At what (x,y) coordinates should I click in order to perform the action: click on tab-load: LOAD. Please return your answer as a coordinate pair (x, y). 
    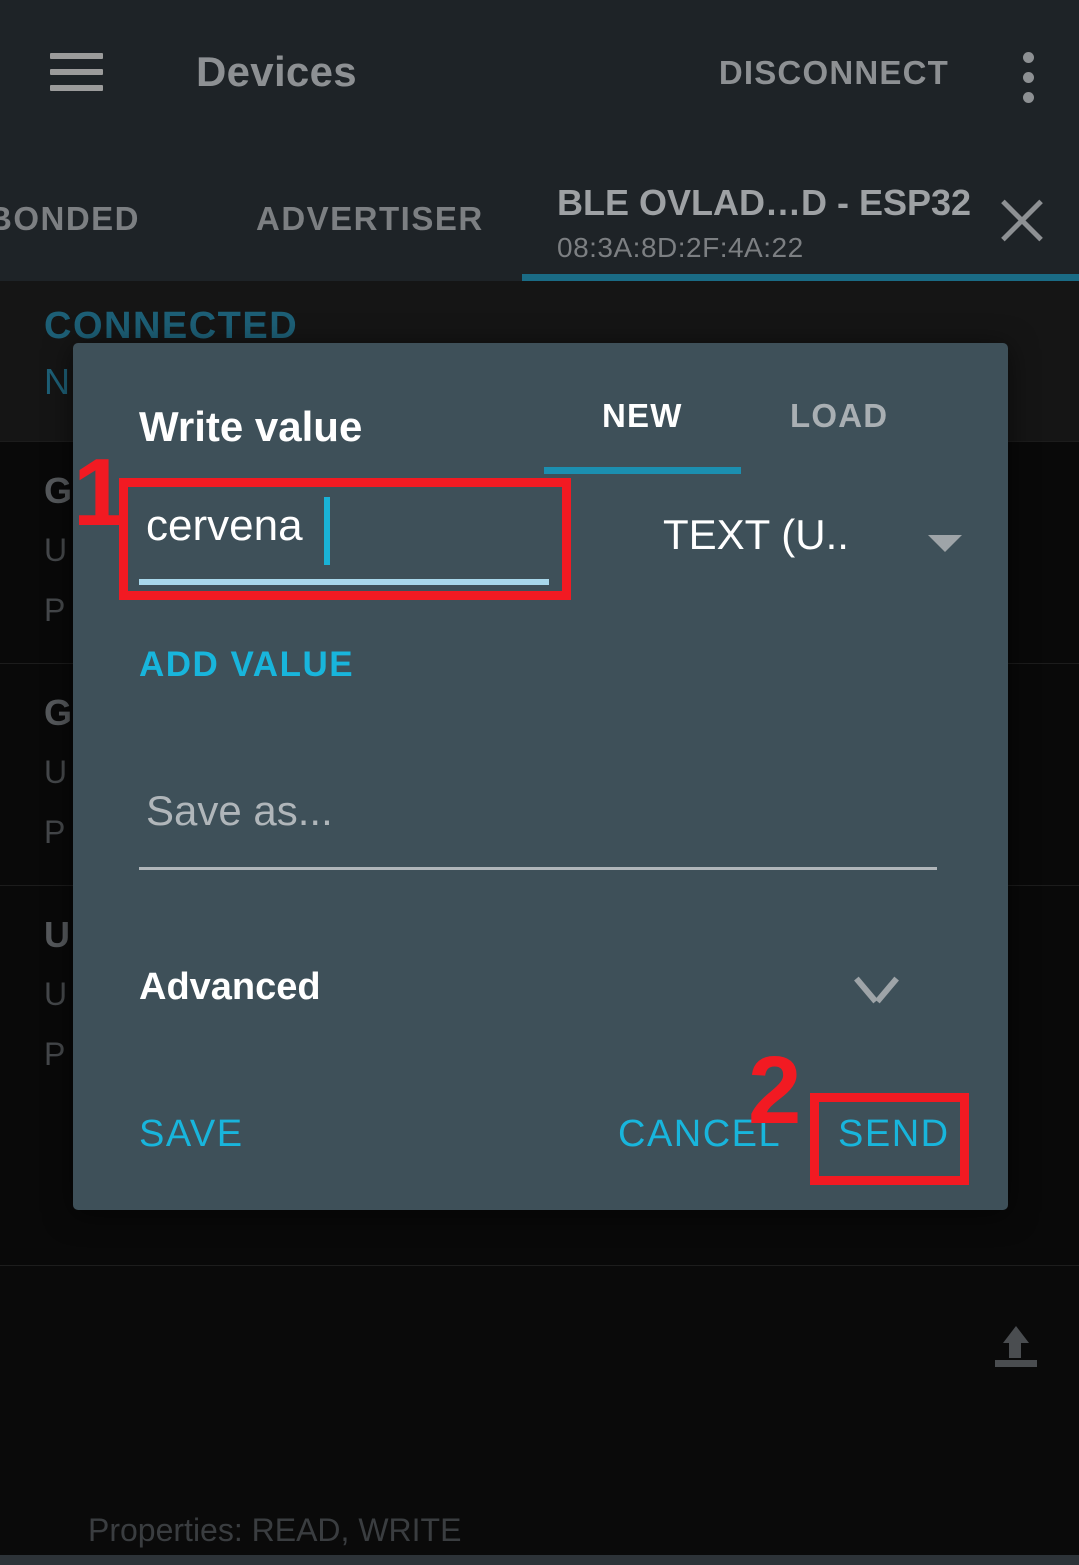
    Looking at the image, I should click on (839, 416).